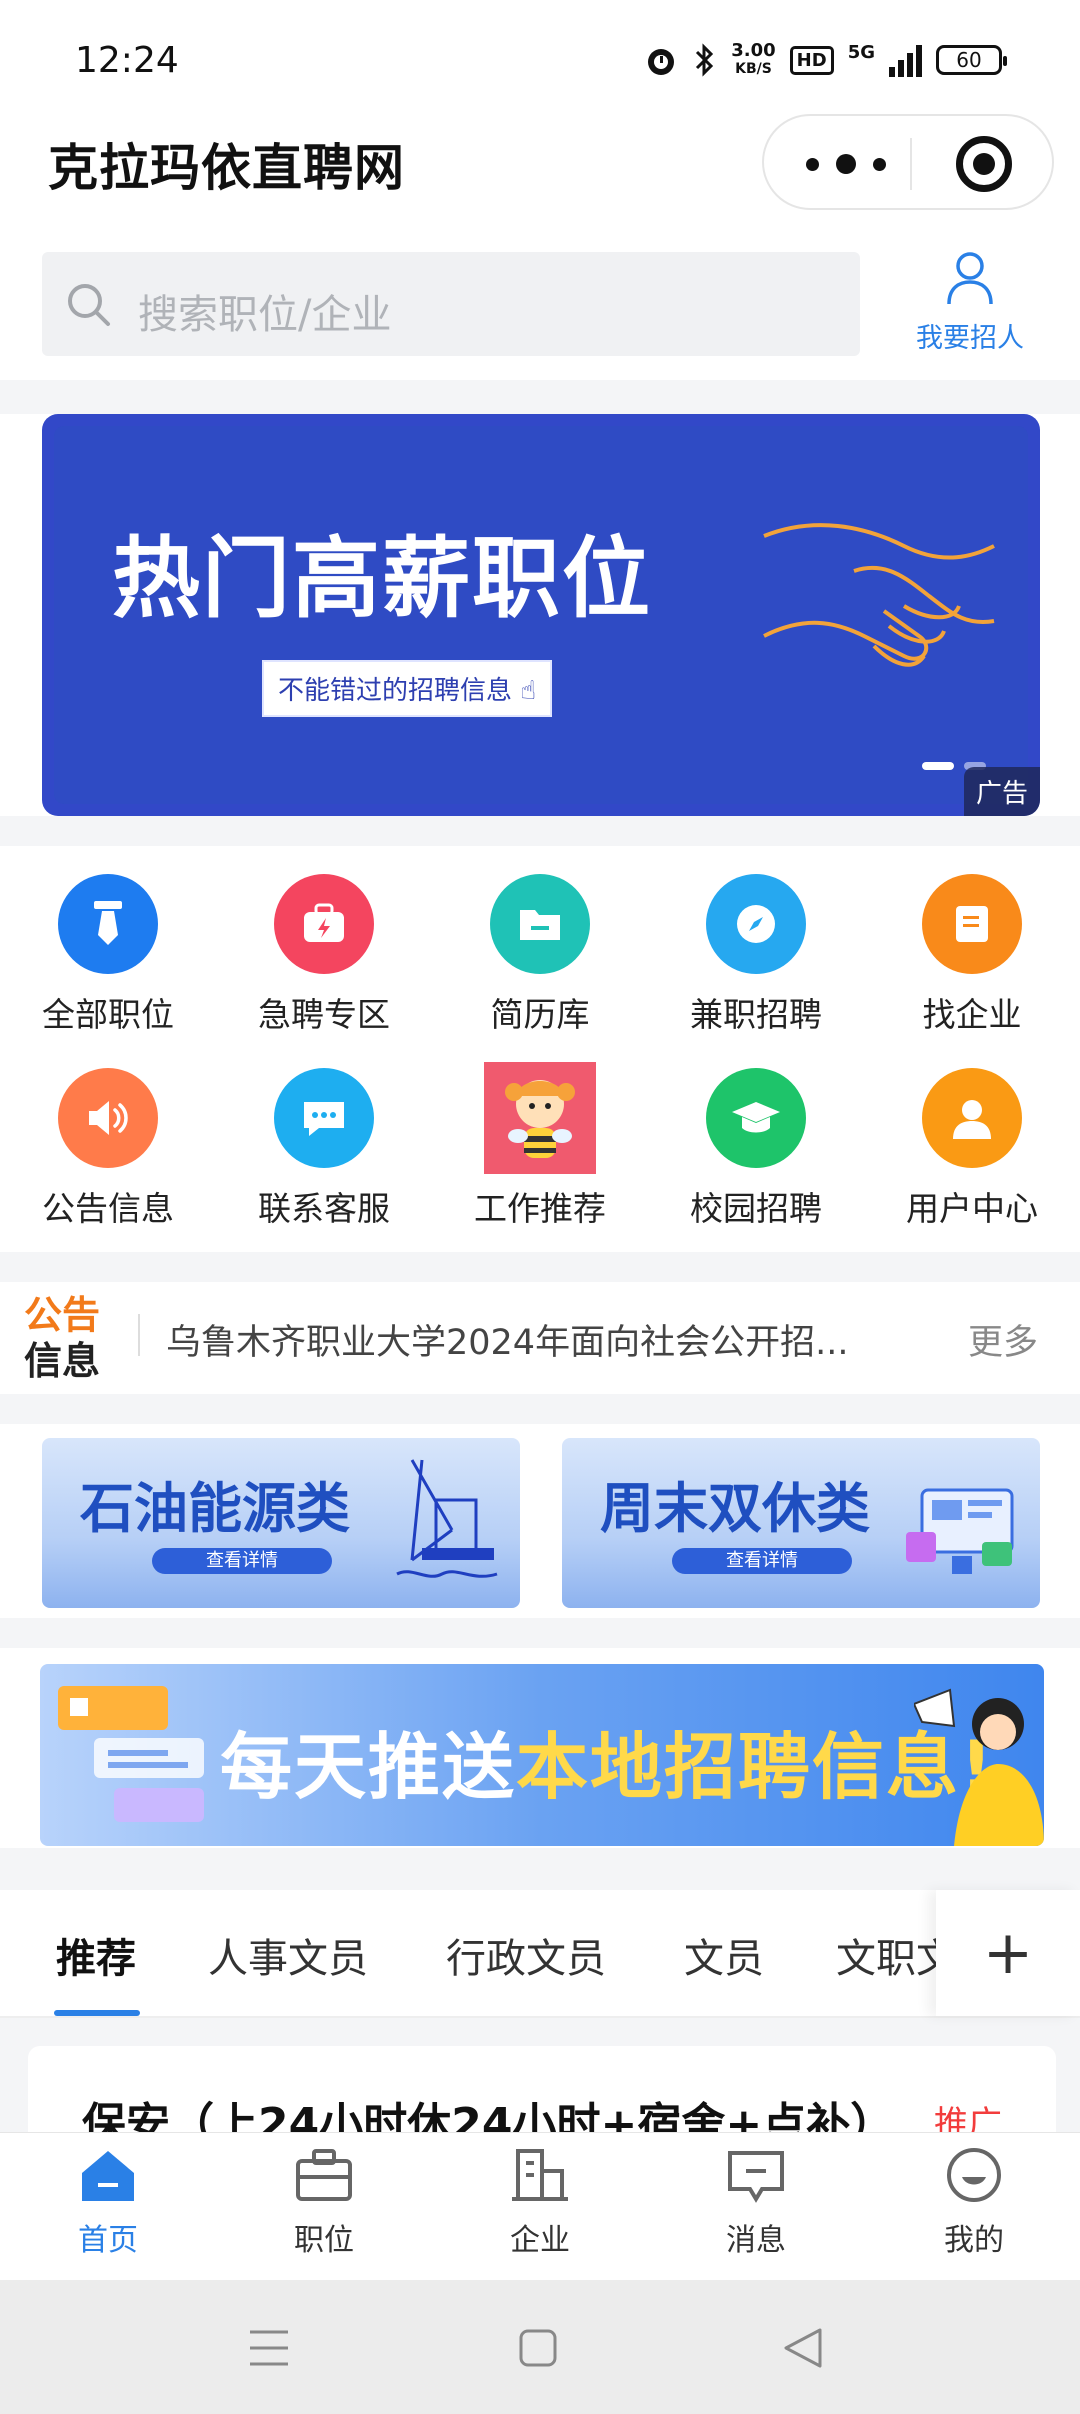 The height and width of the screenshot is (2414, 1080). I want to click on nav-jobs: 职位, so click(324, 2202).